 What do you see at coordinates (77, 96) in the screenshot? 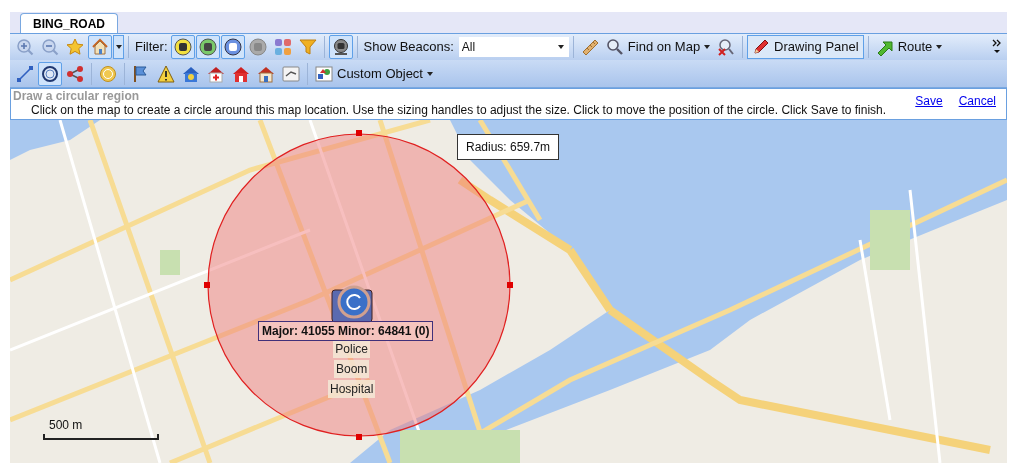
I see `instruction-title: Draw a circular region` at bounding box center [77, 96].